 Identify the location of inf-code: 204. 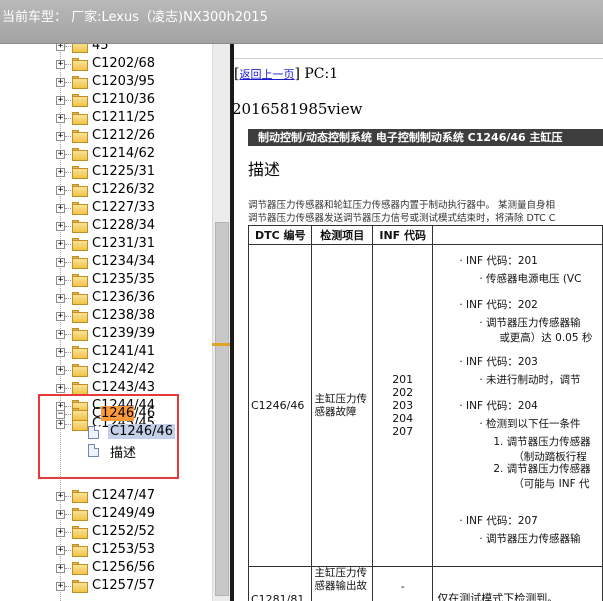
(403, 418).